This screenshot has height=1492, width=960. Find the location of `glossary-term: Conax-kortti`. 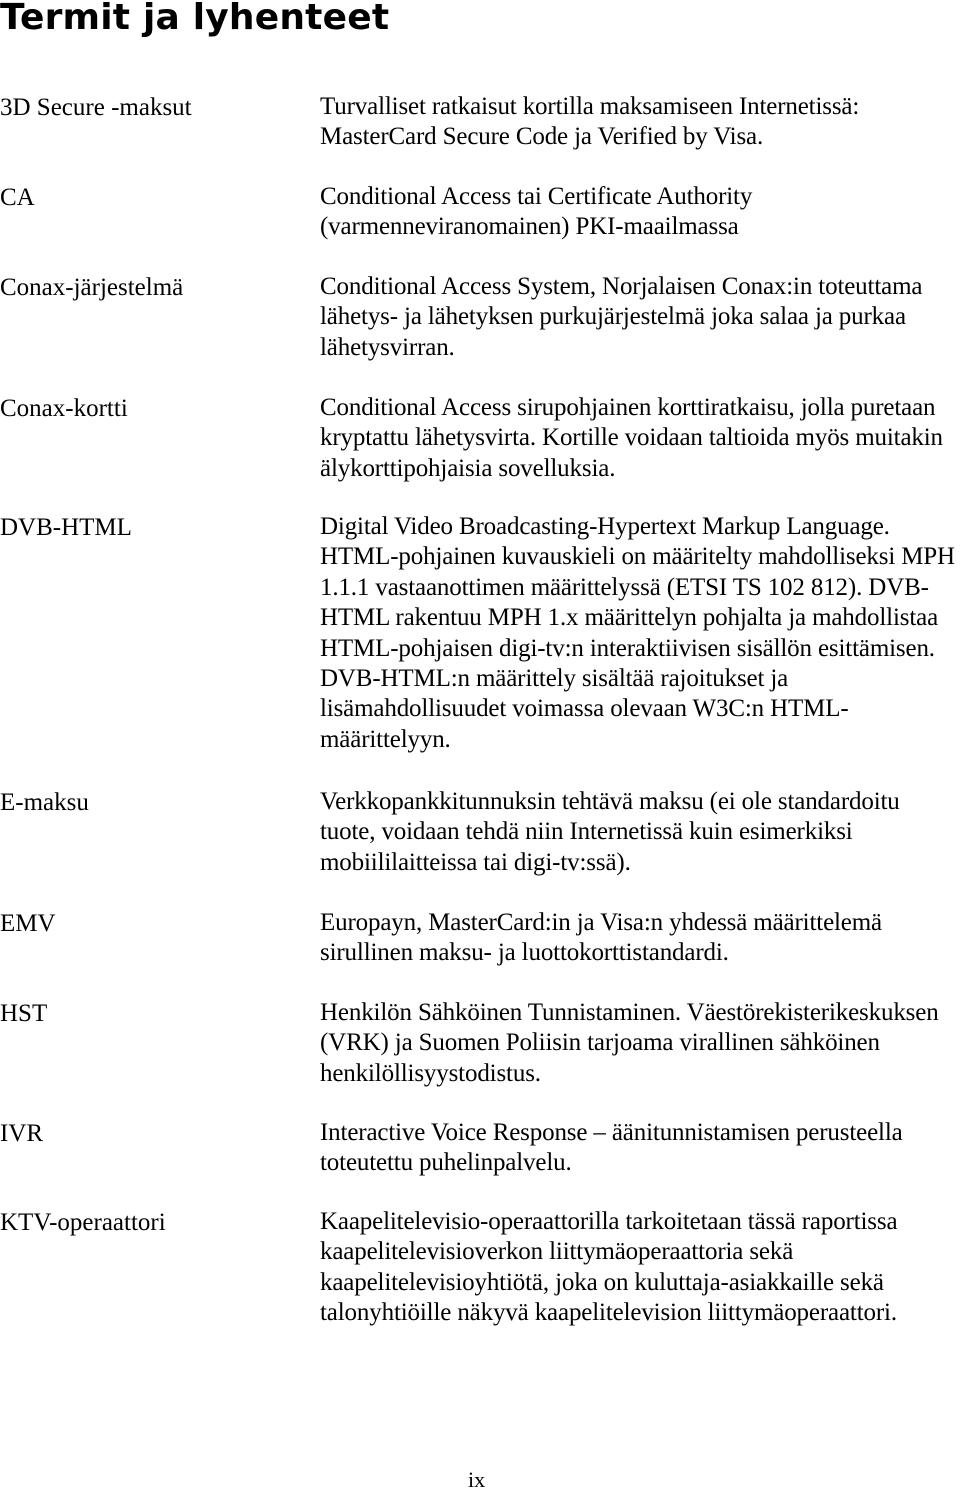

glossary-term: Conax-kortti is located at coordinates (64, 408).